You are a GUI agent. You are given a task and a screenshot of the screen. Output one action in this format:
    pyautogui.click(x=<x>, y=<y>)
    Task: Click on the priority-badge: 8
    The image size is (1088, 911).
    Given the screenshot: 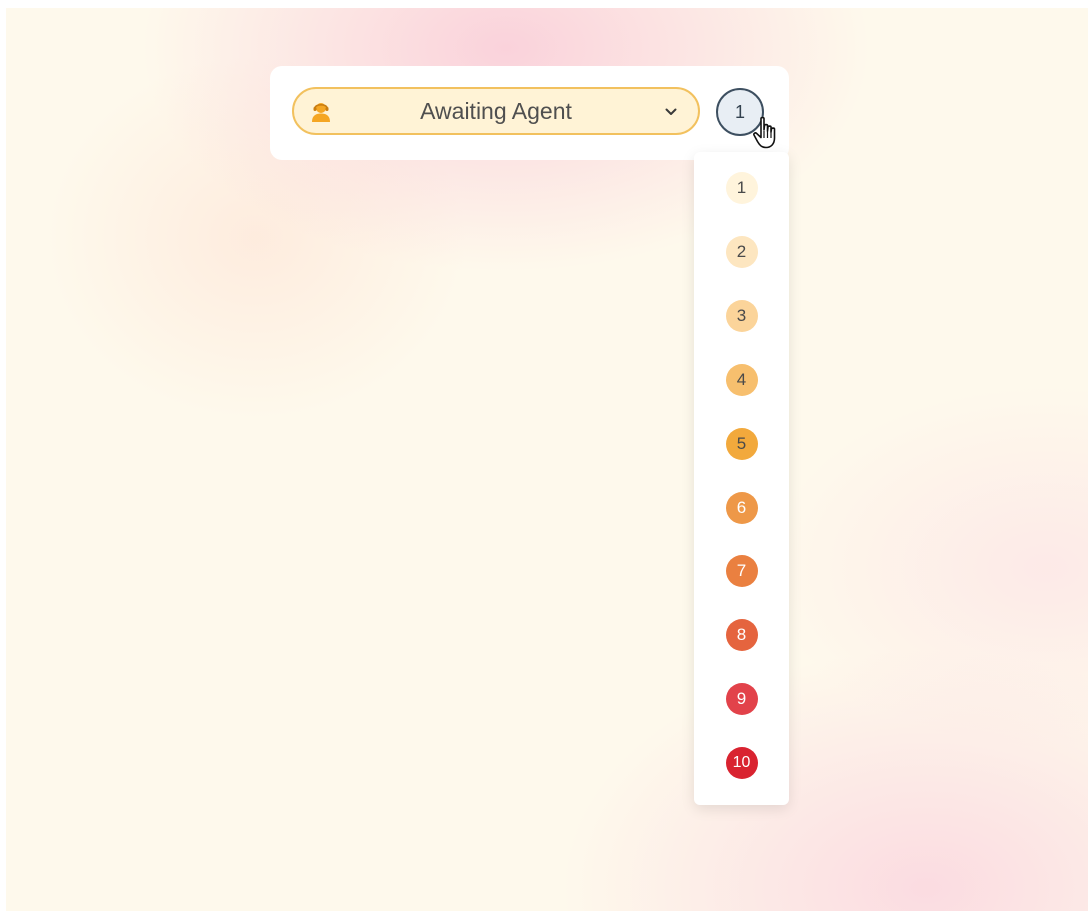 What is the action you would take?
    pyautogui.click(x=741, y=635)
    